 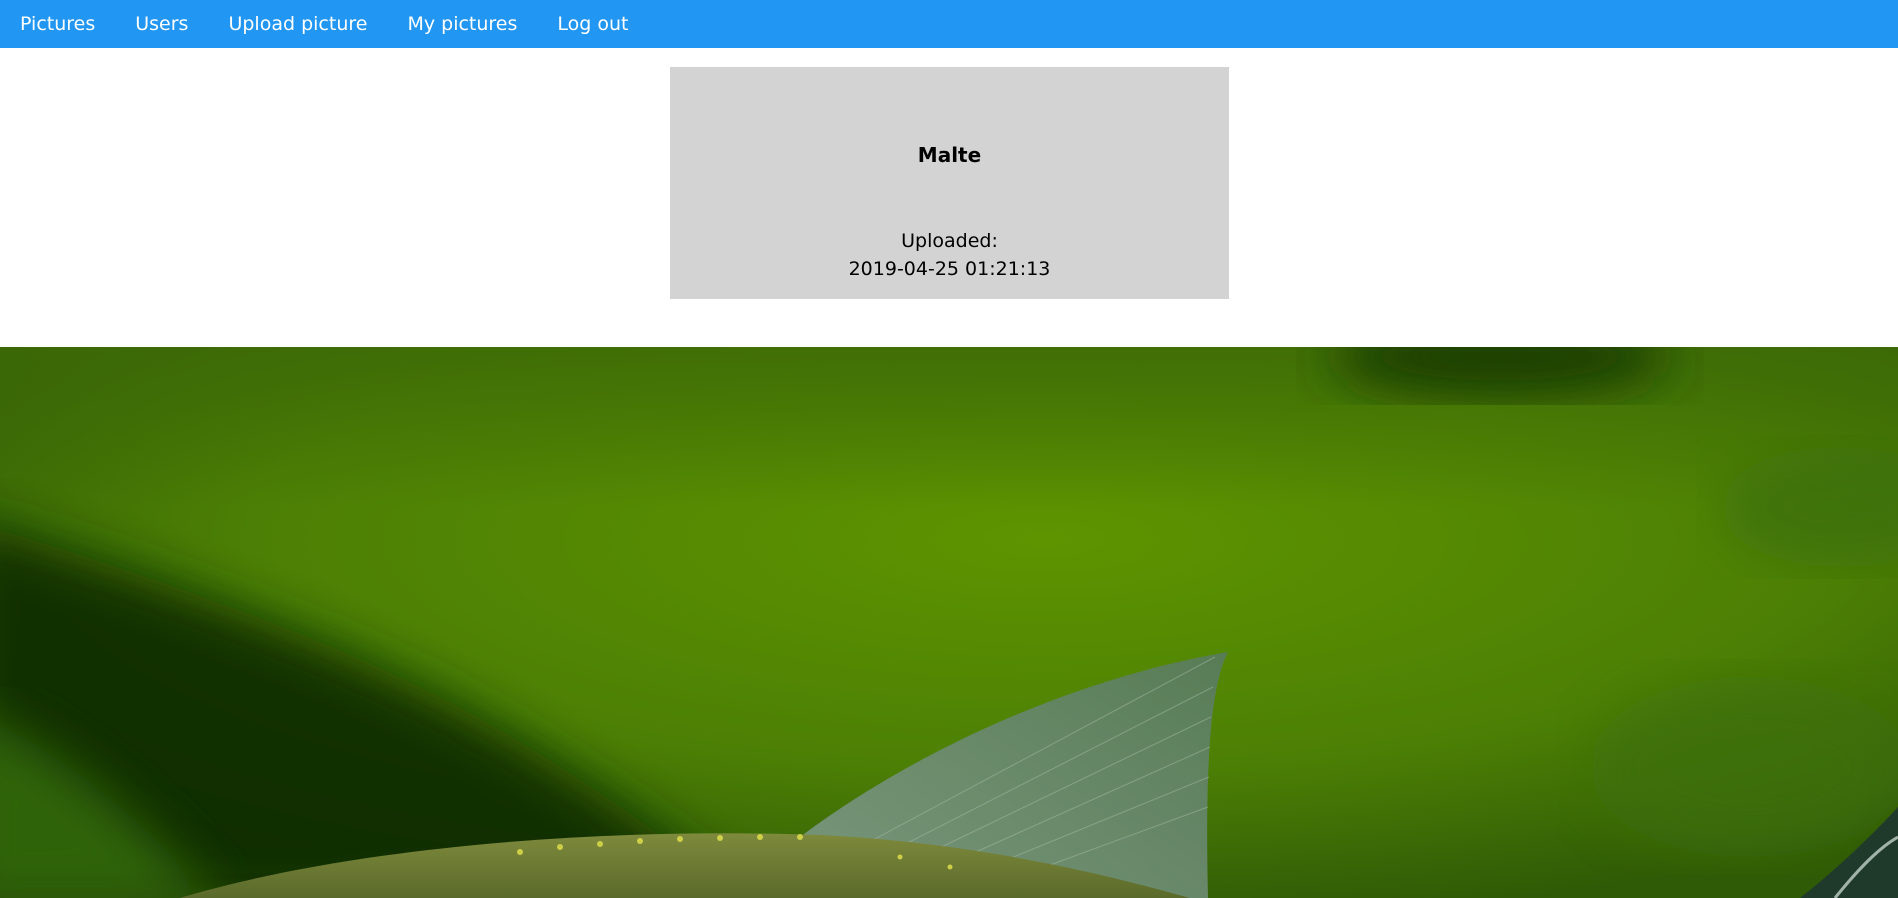 I want to click on uploaded-label: Uploaded:, so click(x=949, y=241).